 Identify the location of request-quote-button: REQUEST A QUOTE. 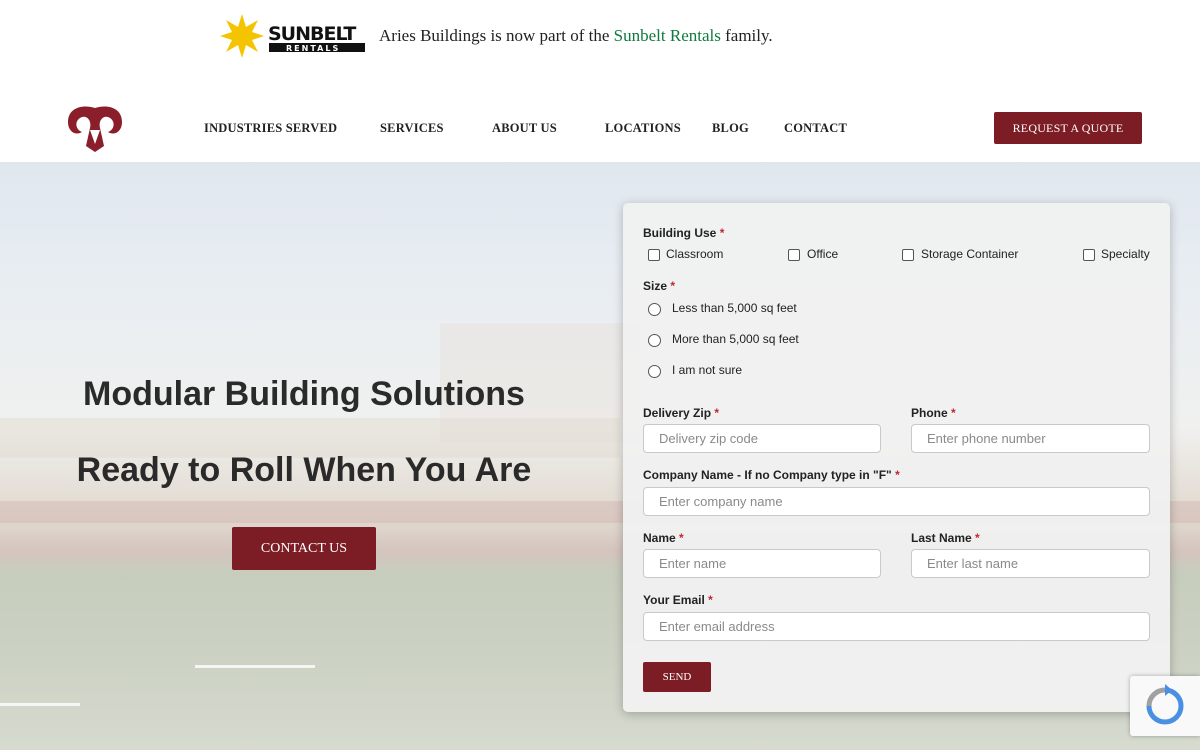
(1068, 128).